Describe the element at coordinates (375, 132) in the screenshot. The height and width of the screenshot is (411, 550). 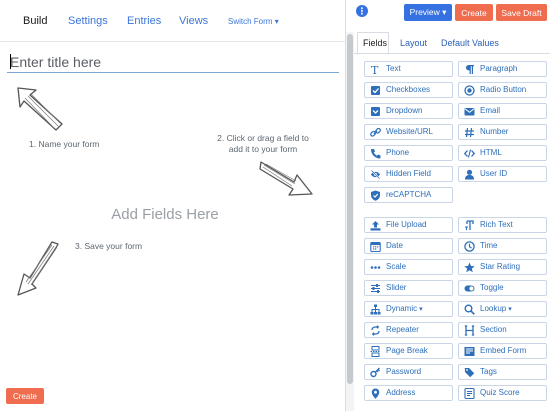
I see `link-icon` at that location.